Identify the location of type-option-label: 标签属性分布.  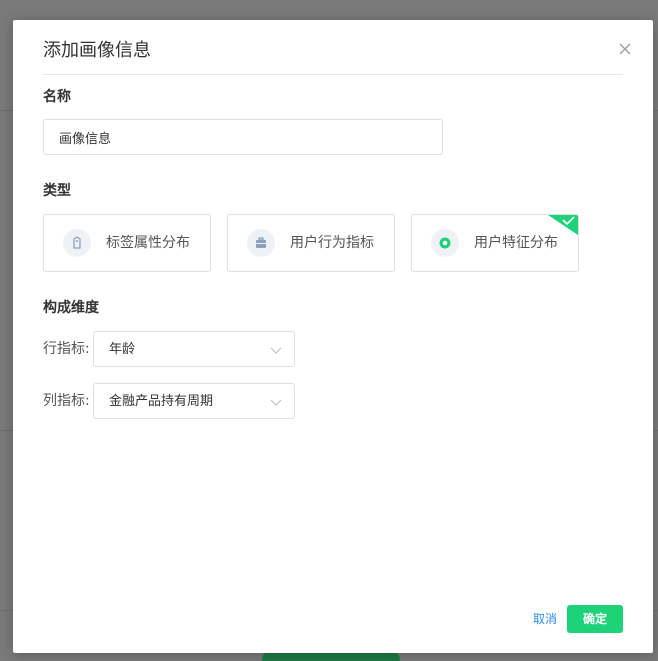
(148, 243).